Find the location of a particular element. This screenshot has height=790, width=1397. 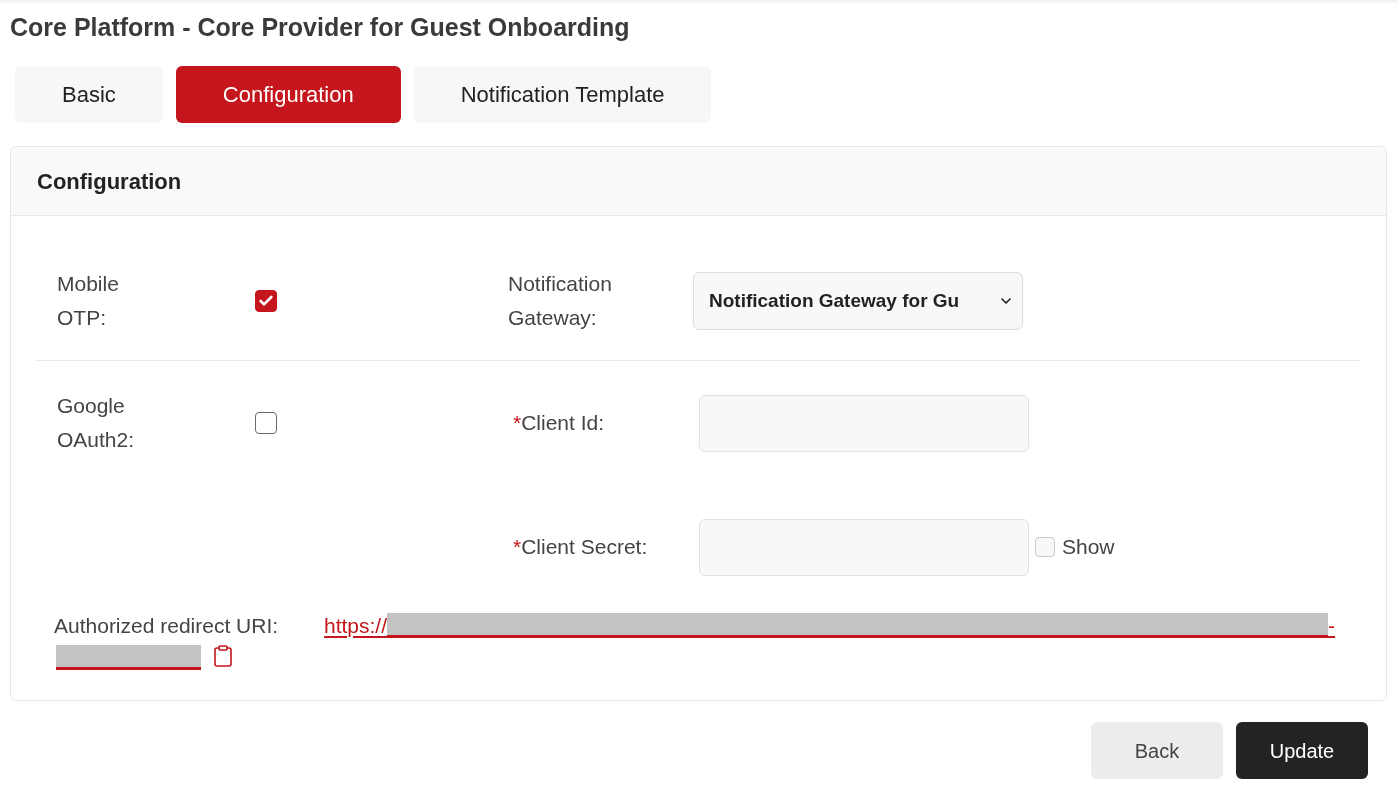

show-label: Show is located at coordinates (1088, 547).